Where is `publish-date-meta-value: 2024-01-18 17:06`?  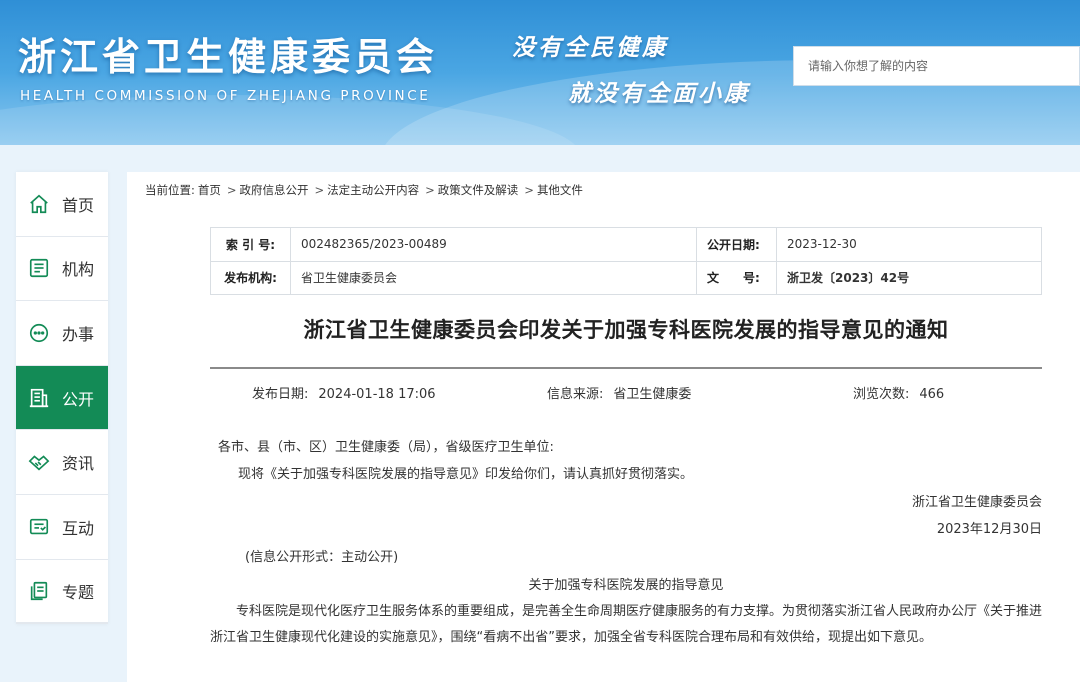
publish-date-meta-value: 2024-01-18 17:06 is located at coordinates (377, 394).